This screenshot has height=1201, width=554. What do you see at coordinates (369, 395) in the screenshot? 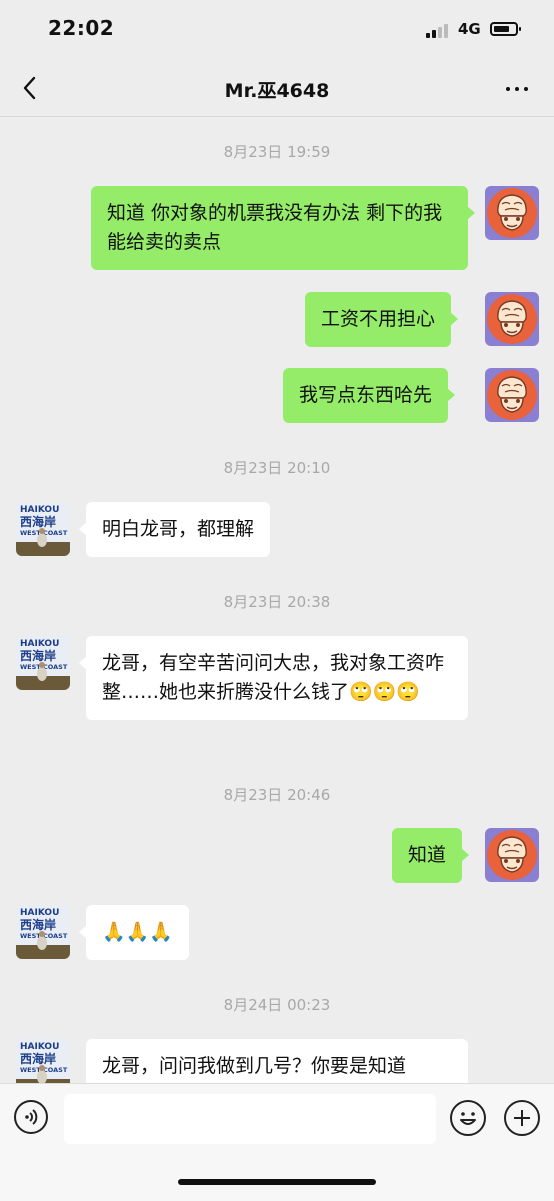
I see `sent-message: 我写点东西哈先` at bounding box center [369, 395].